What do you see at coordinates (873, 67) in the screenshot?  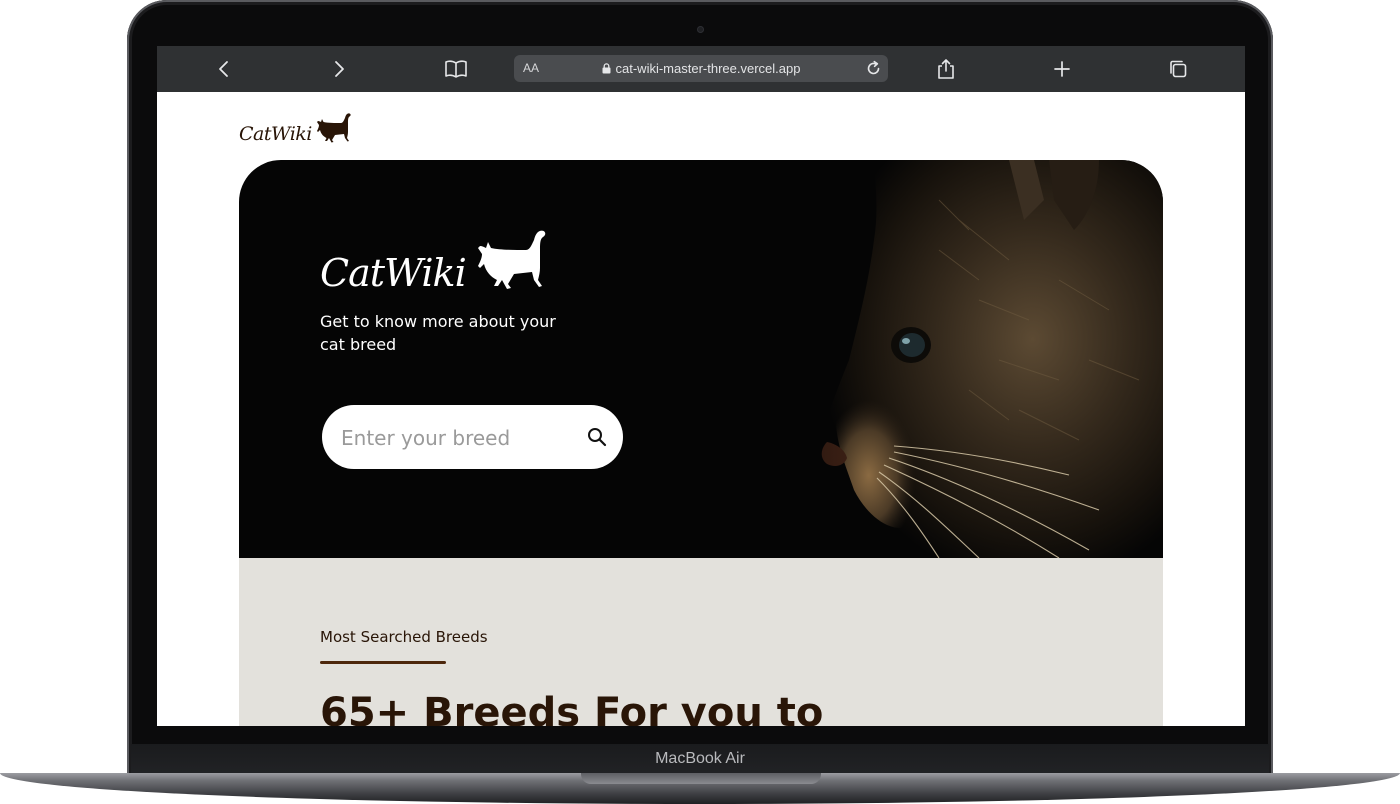 I see `reload-icon` at bounding box center [873, 67].